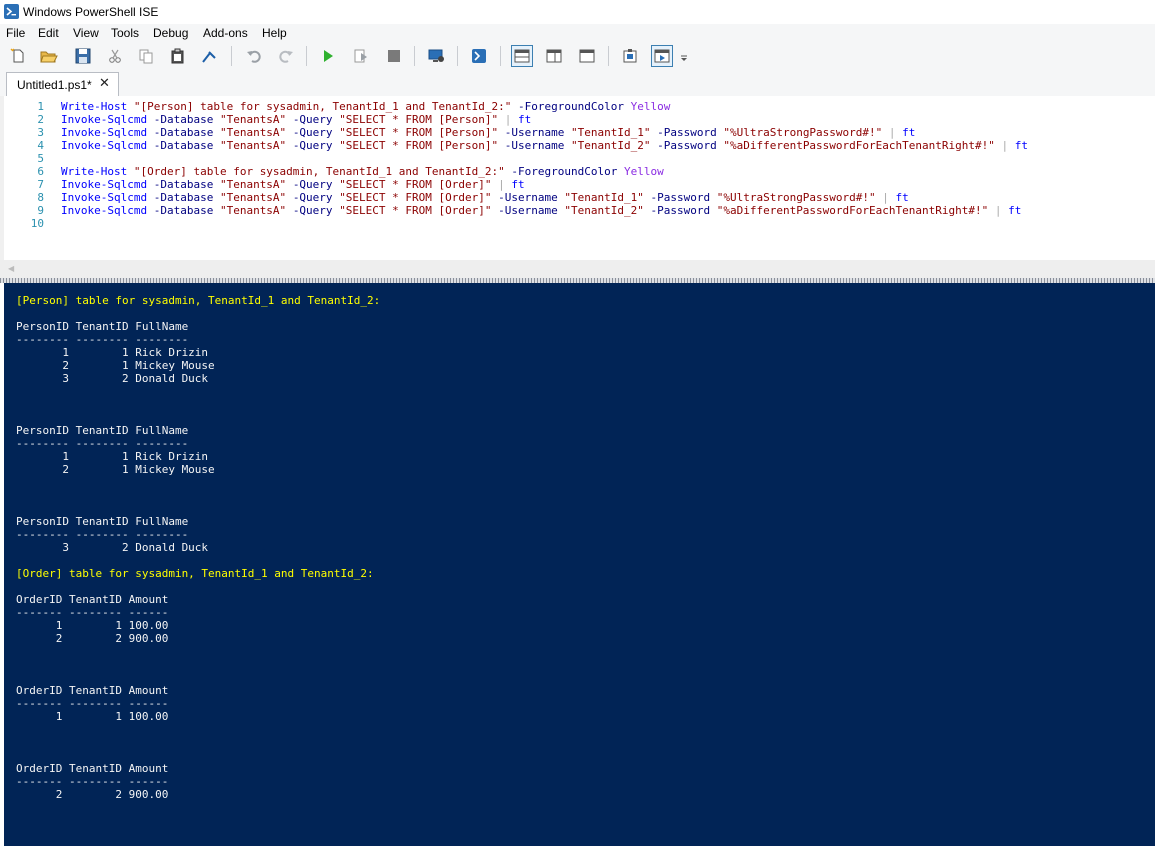  I want to click on menu-edit: Edit, so click(48, 33).